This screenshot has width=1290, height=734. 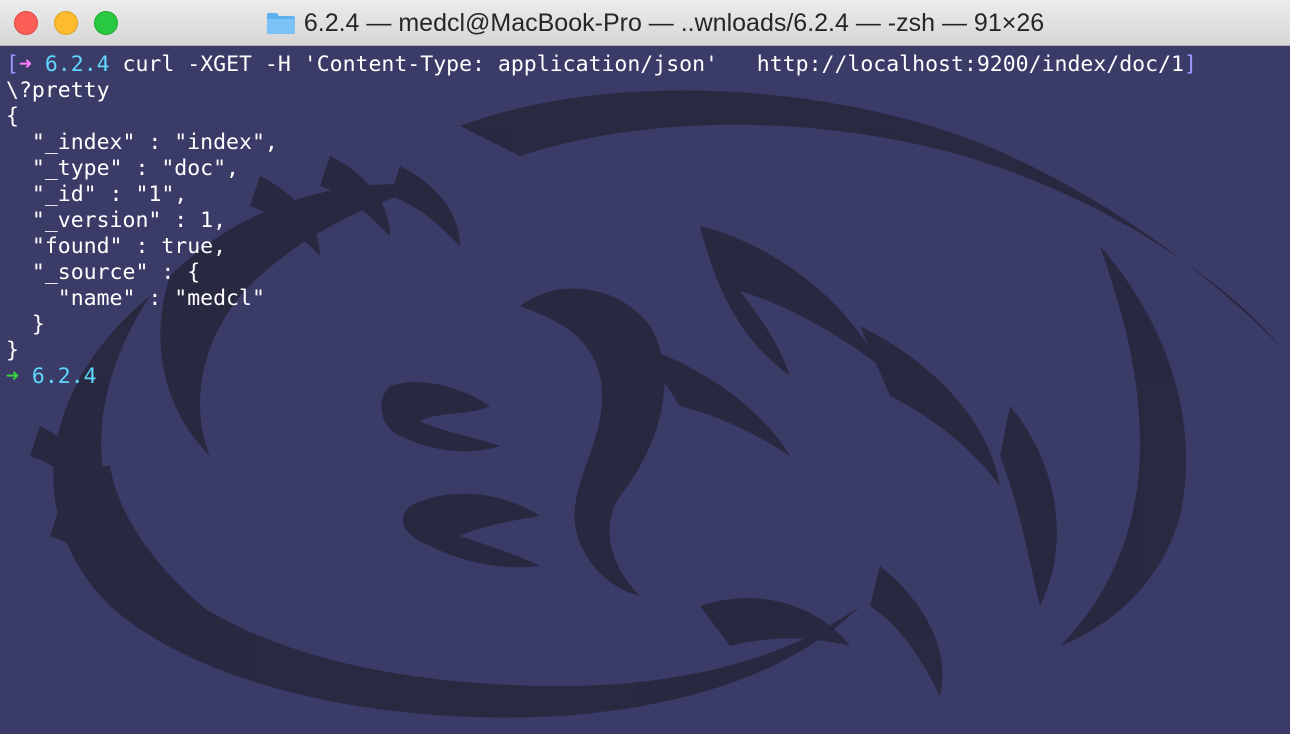 I want to click on folder-icon, so click(x=280, y=23).